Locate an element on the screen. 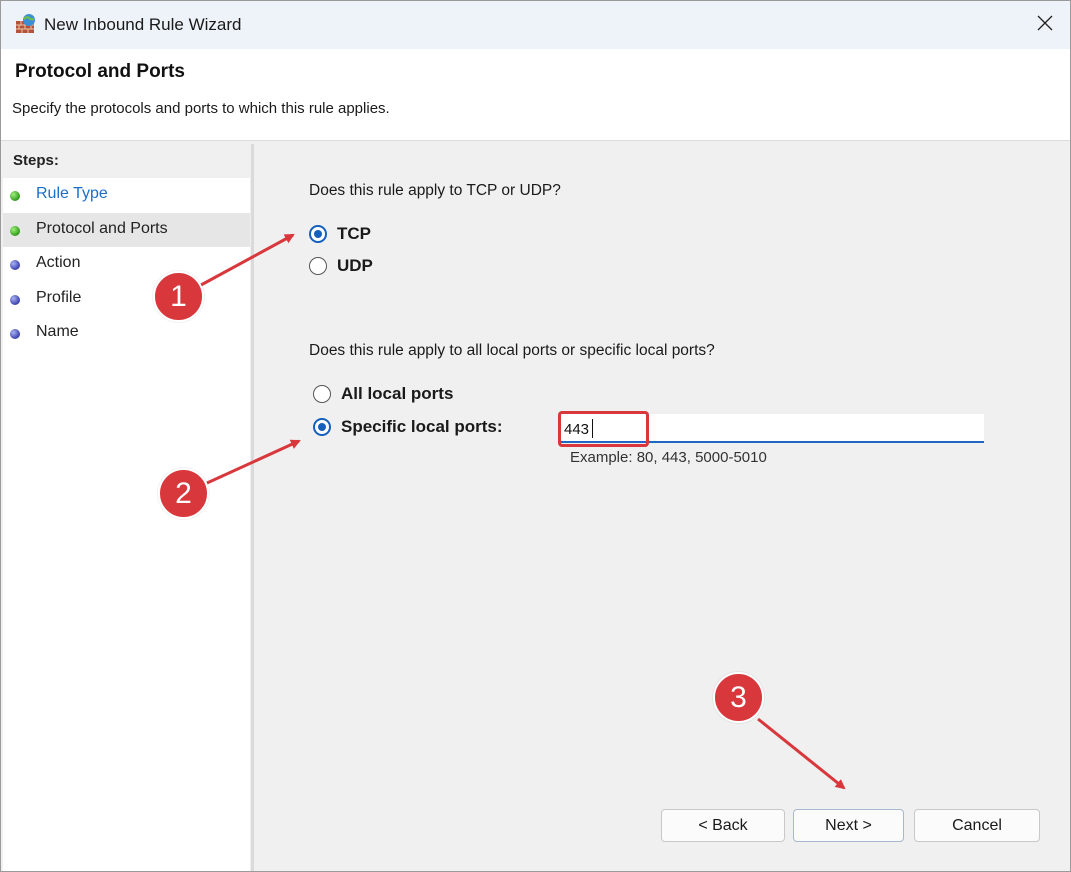 This screenshot has width=1071, height=872. window-title: New Inbound Rule Wizard is located at coordinates (143, 24).